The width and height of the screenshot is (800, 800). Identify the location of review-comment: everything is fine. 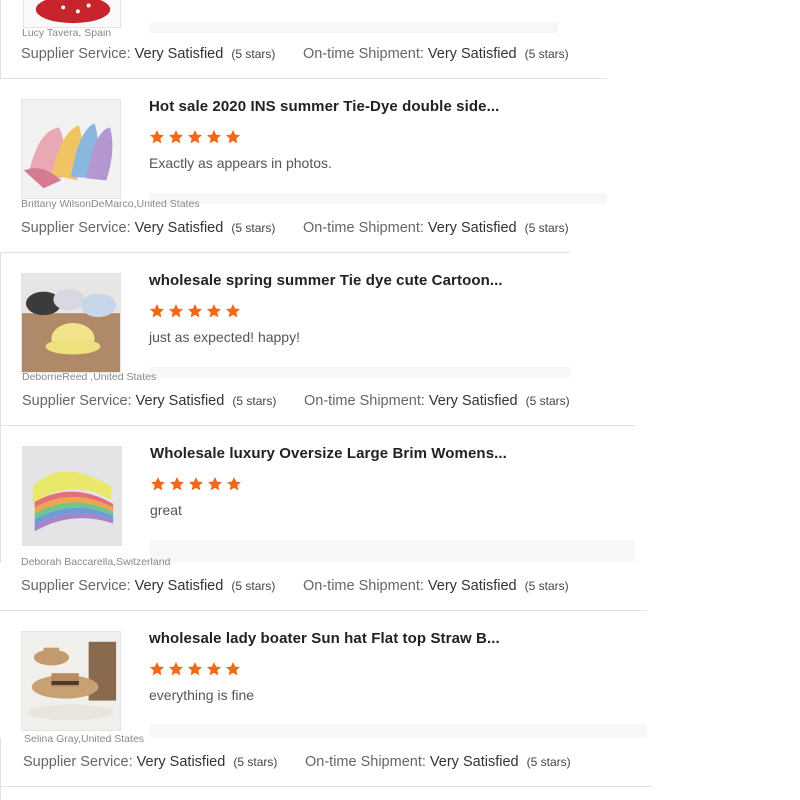
(202, 695).